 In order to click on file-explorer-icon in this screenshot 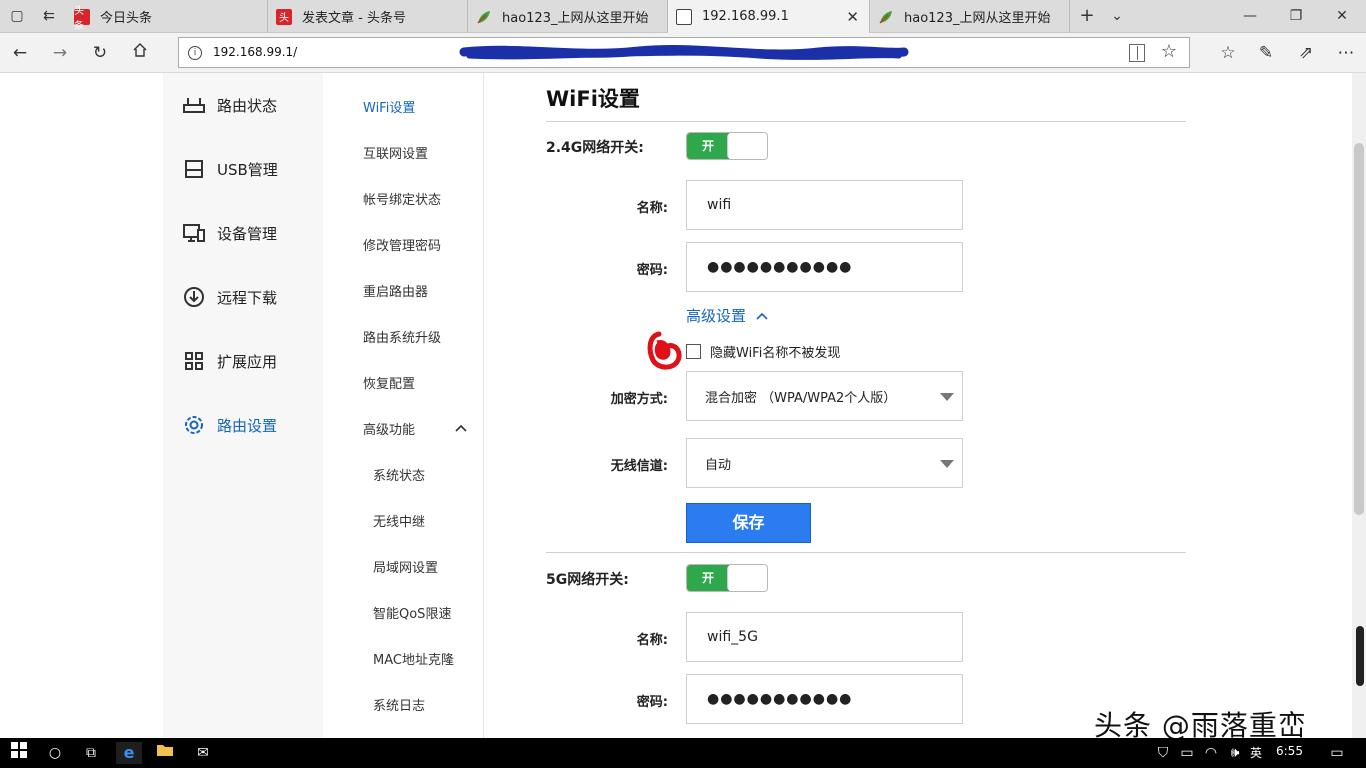, I will do `click(165, 753)`.